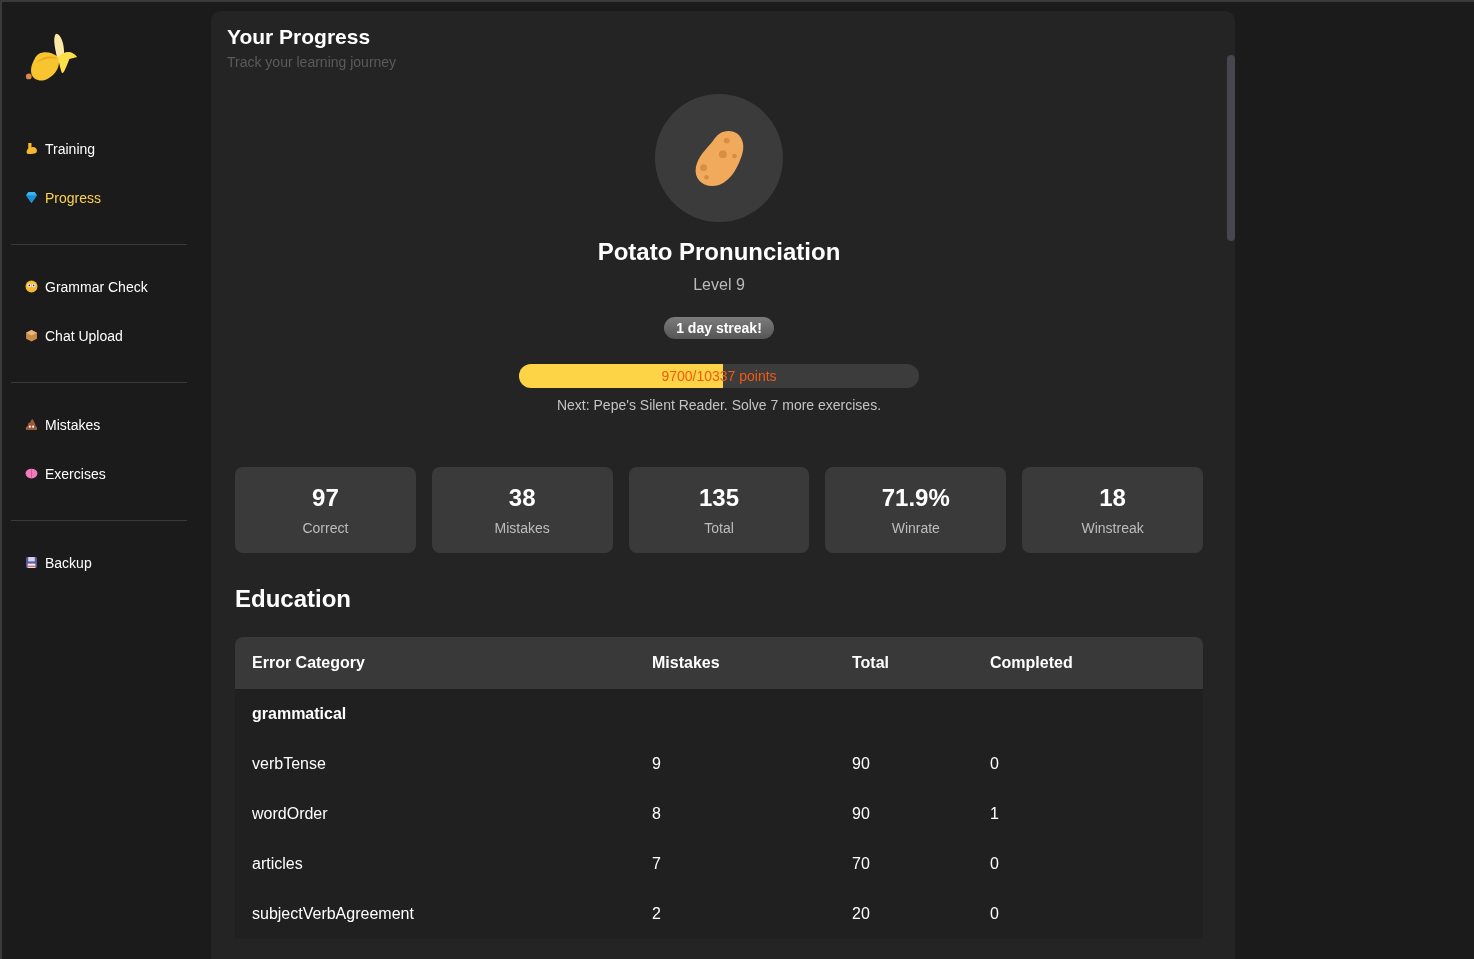  Describe the element at coordinates (994, 814) in the screenshot. I see `table-cell-text: 1` at that location.